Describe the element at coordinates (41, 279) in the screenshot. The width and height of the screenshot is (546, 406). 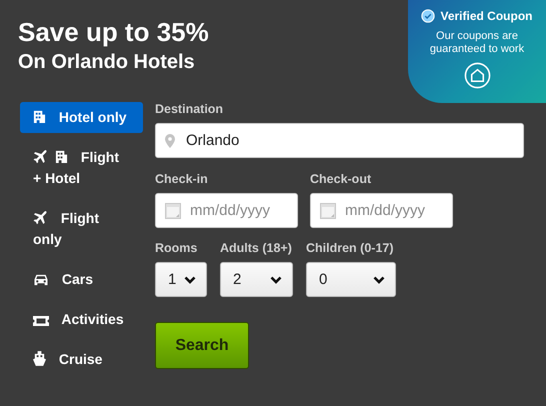
I see `car-icon` at that location.